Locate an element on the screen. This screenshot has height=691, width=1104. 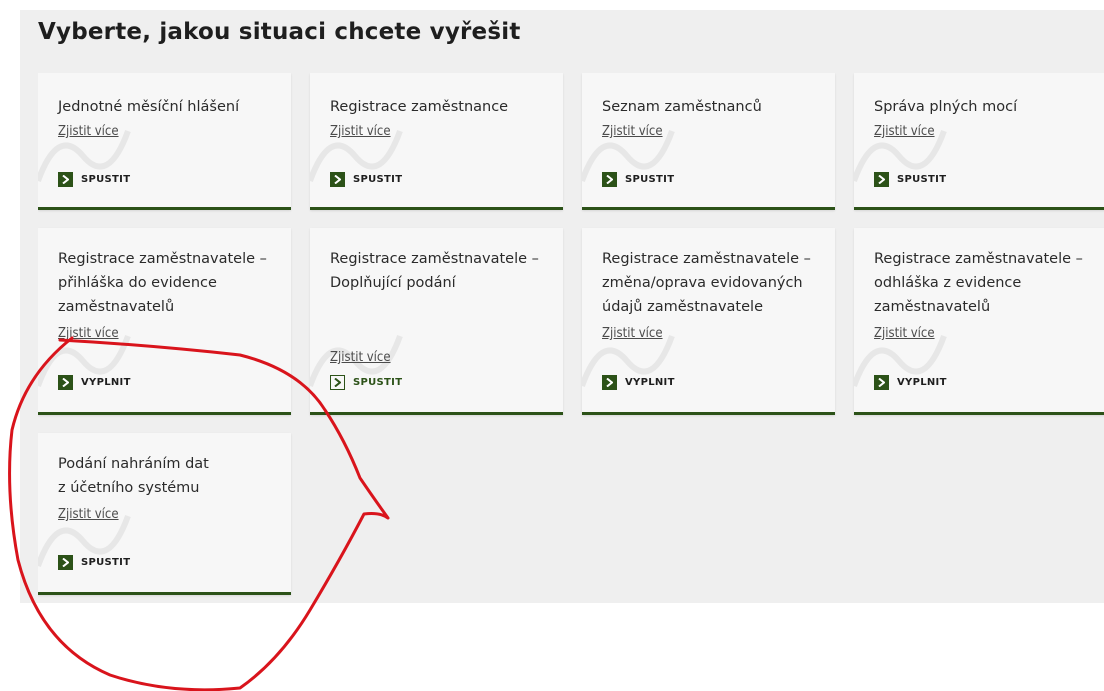
card-title: Registrace zaměstnance is located at coordinates (419, 107).